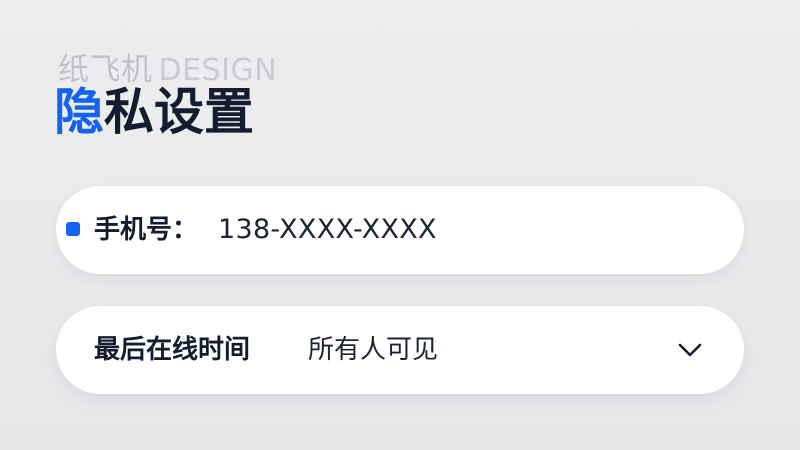  Describe the element at coordinates (146, 230) in the screenshot. I see `phone-number-label: 手机号：` at that location.